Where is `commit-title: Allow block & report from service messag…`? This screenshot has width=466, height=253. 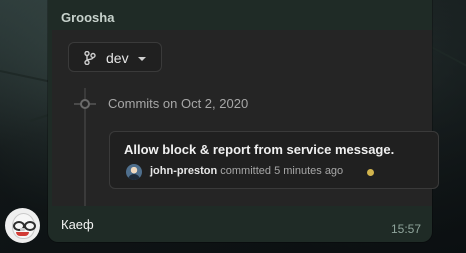 commit-title: Allow block & report from service messag… is located at coordinates (259, 149).